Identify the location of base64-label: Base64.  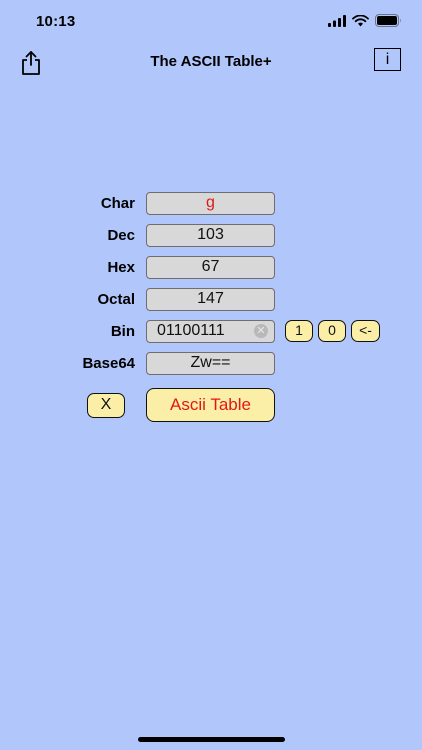
(108, 363).